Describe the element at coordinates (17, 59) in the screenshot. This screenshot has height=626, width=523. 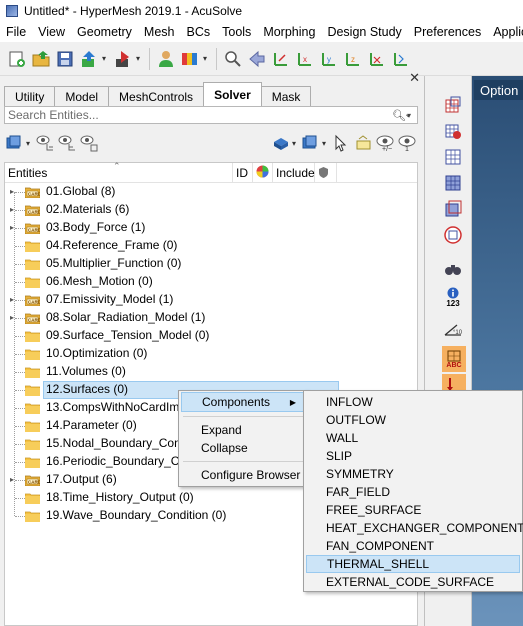
I see `new-model-icon` at that location.